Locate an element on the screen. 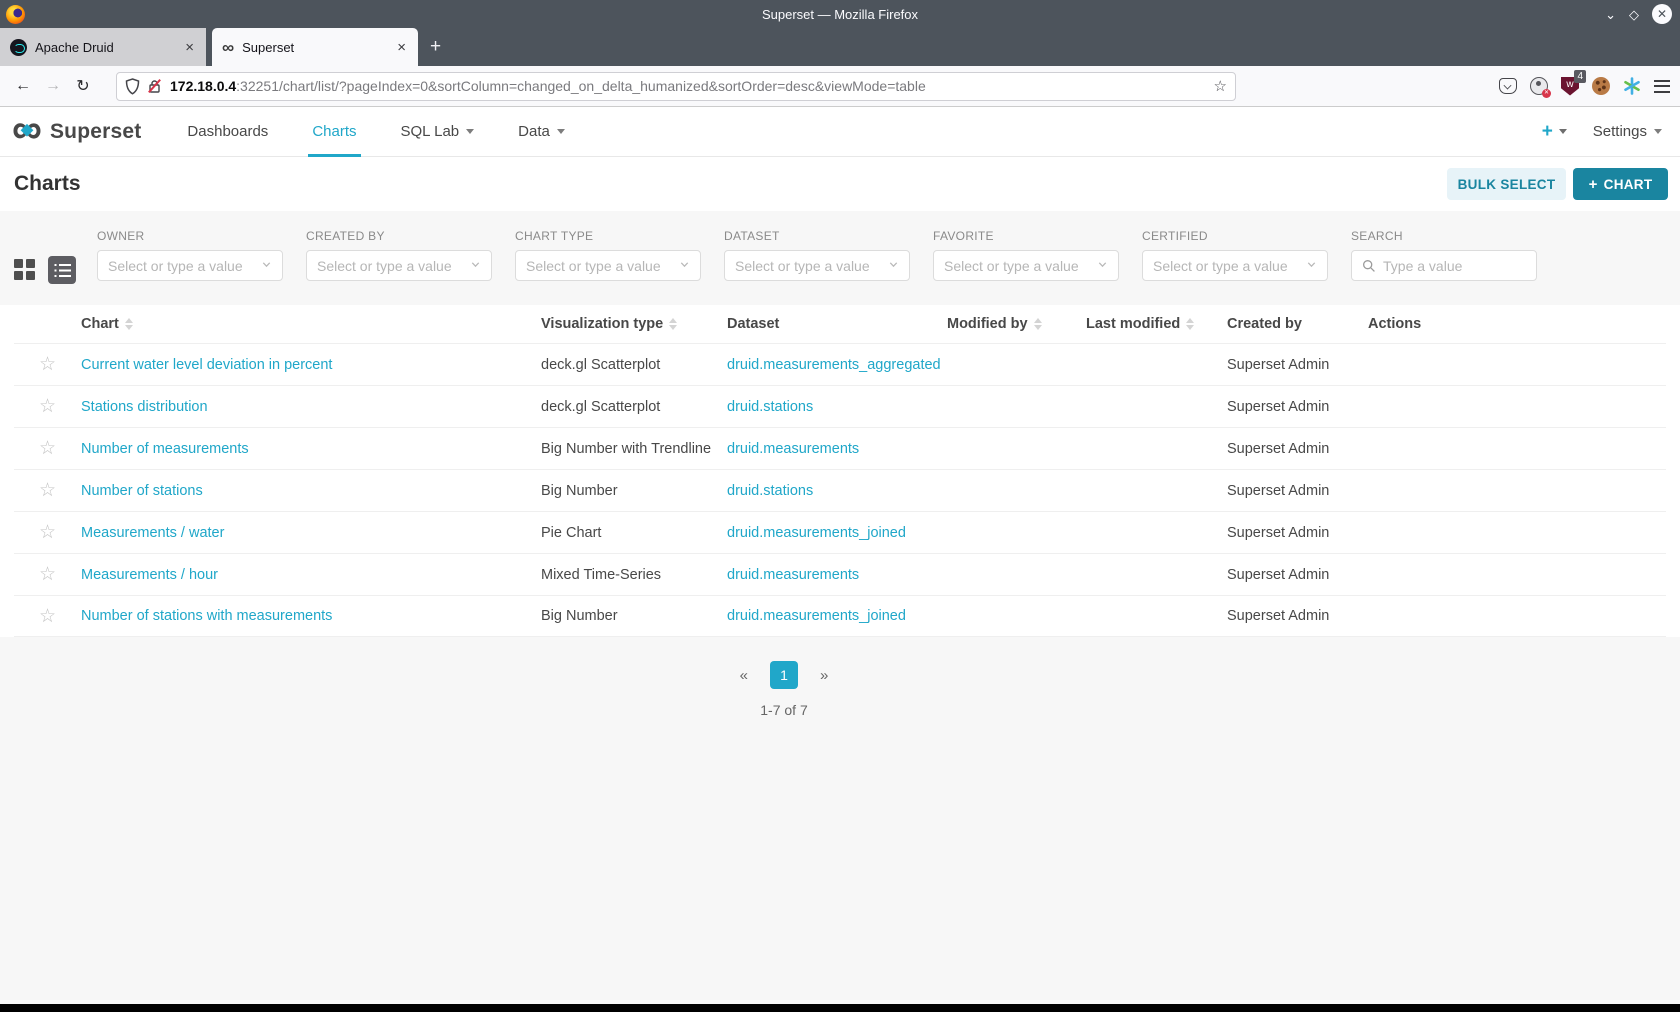 Image resolution: width=1680 pixels, height=1012 pixels. menu-icon is located at coordinates (1662, 86).